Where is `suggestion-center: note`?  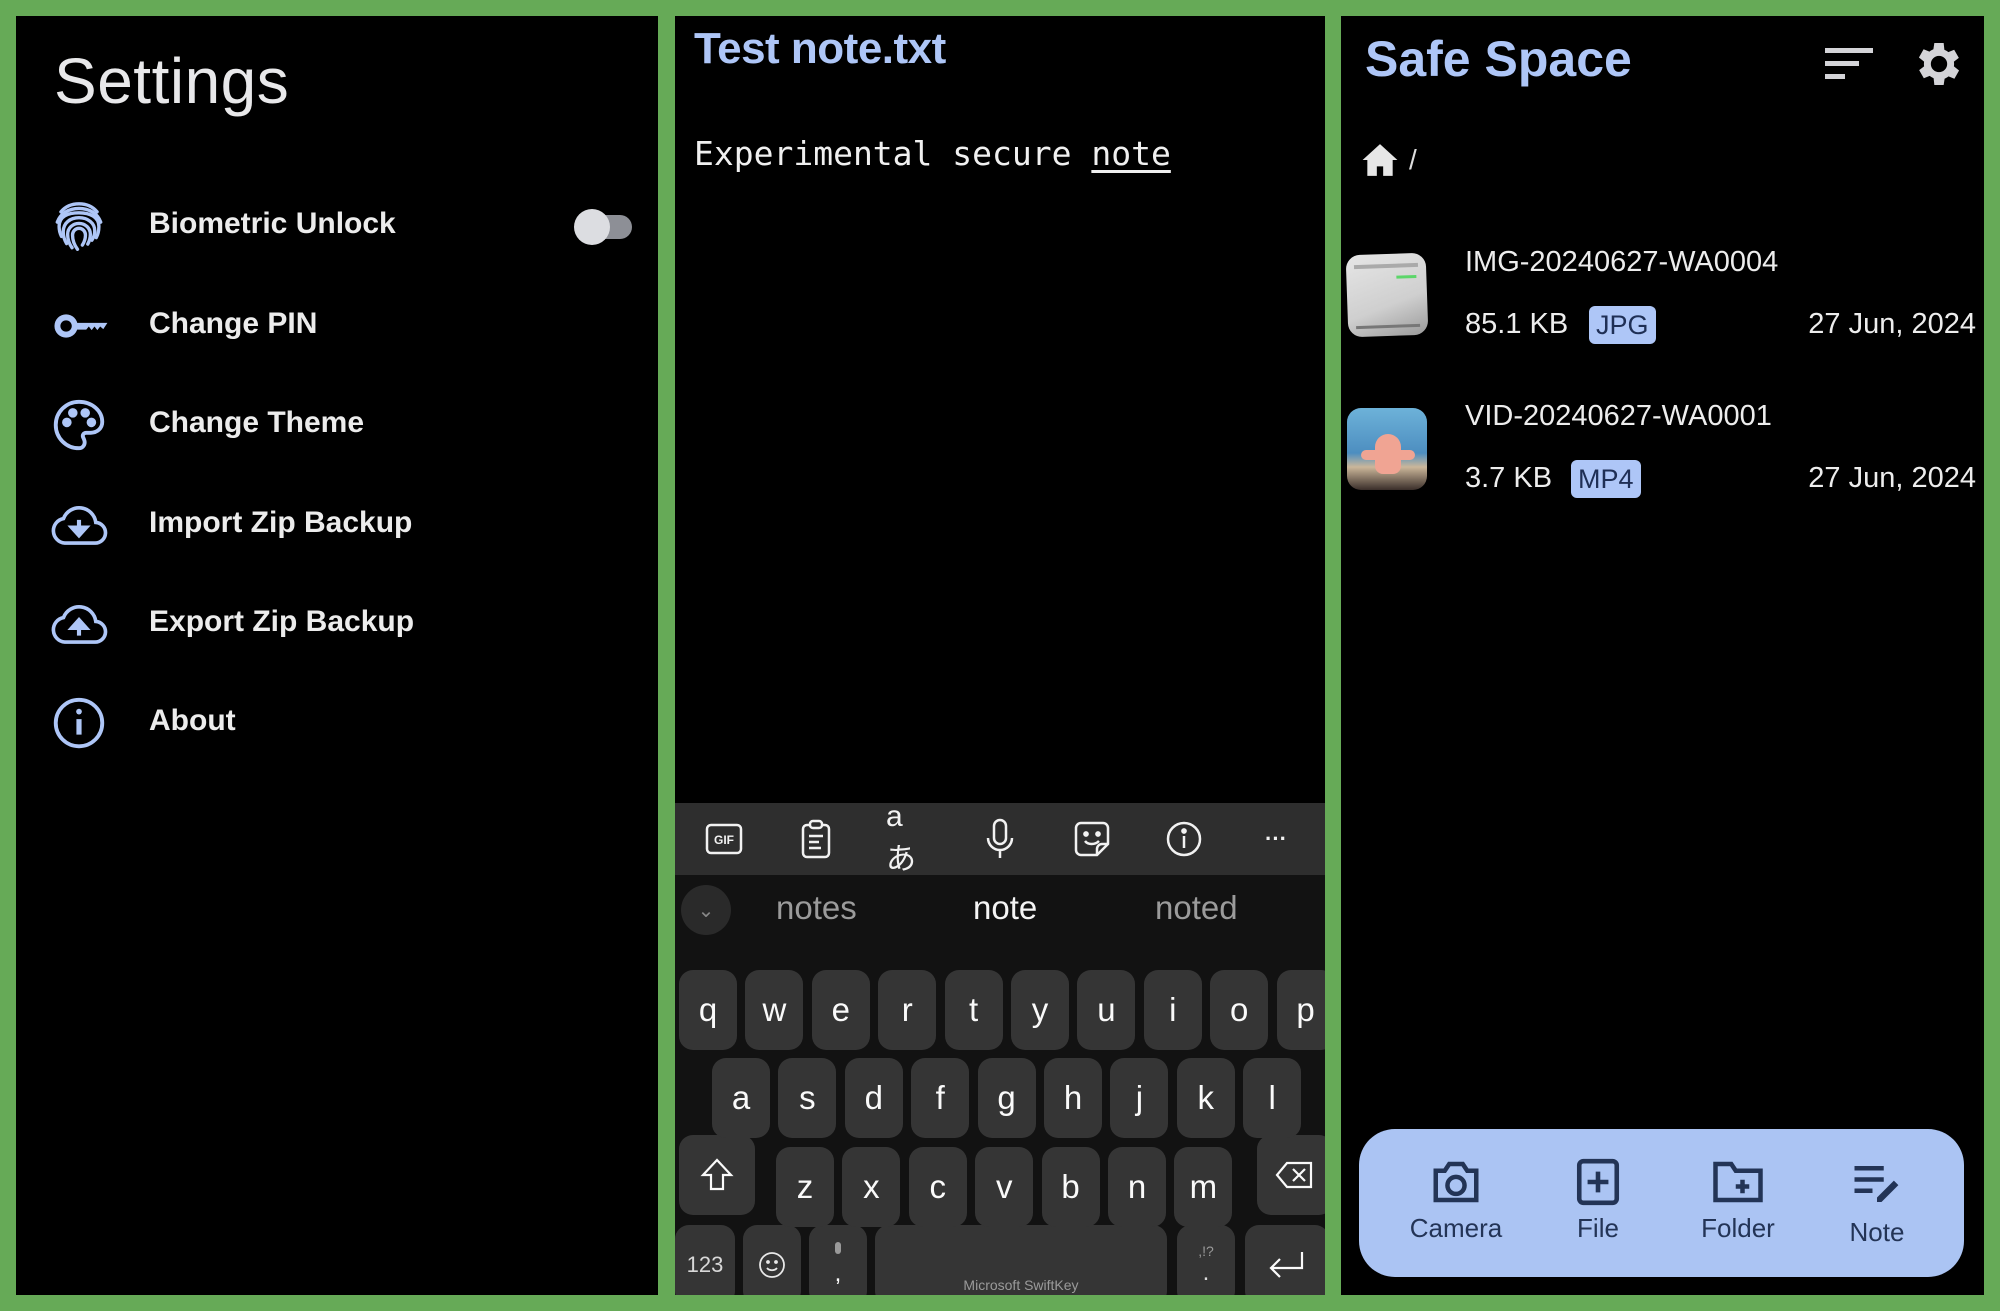
suggestion-center: note is located at coordinates (1005, 908).